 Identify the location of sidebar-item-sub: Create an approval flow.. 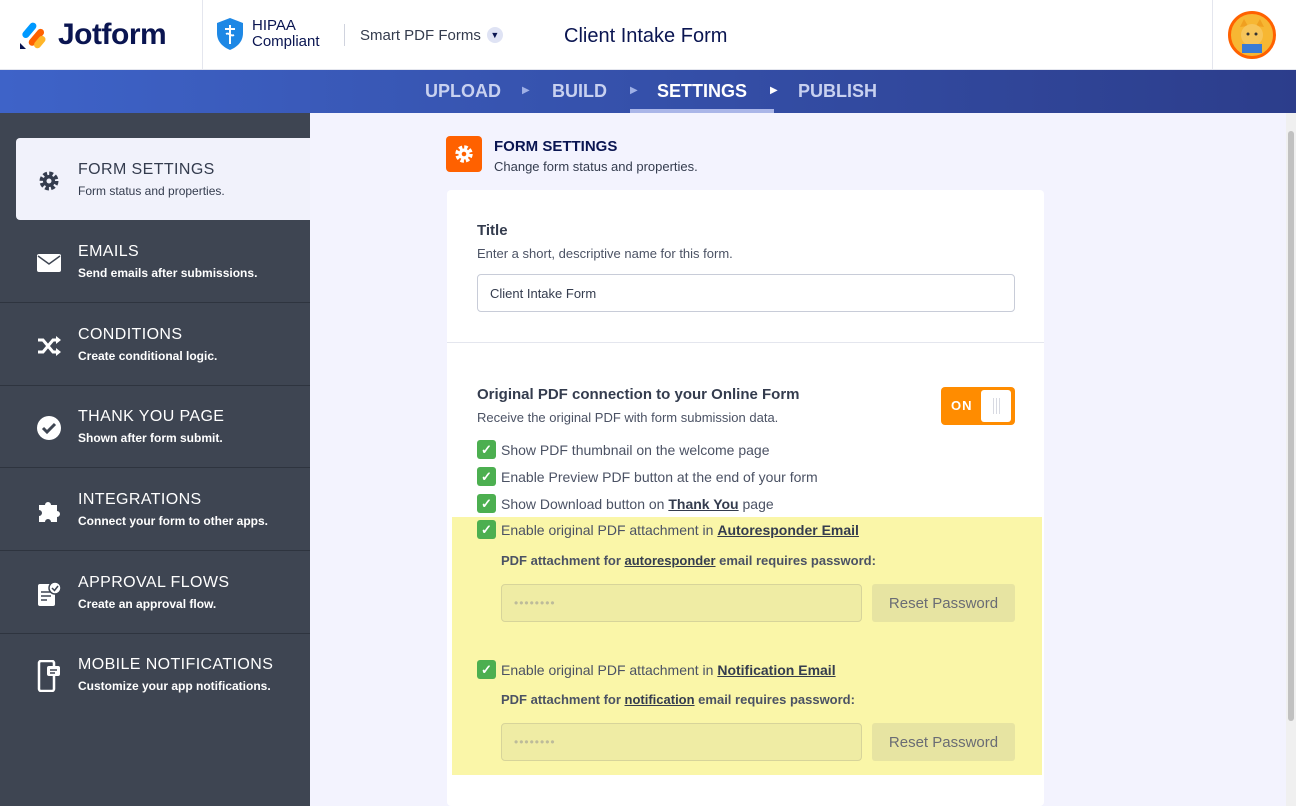
(147, 604).